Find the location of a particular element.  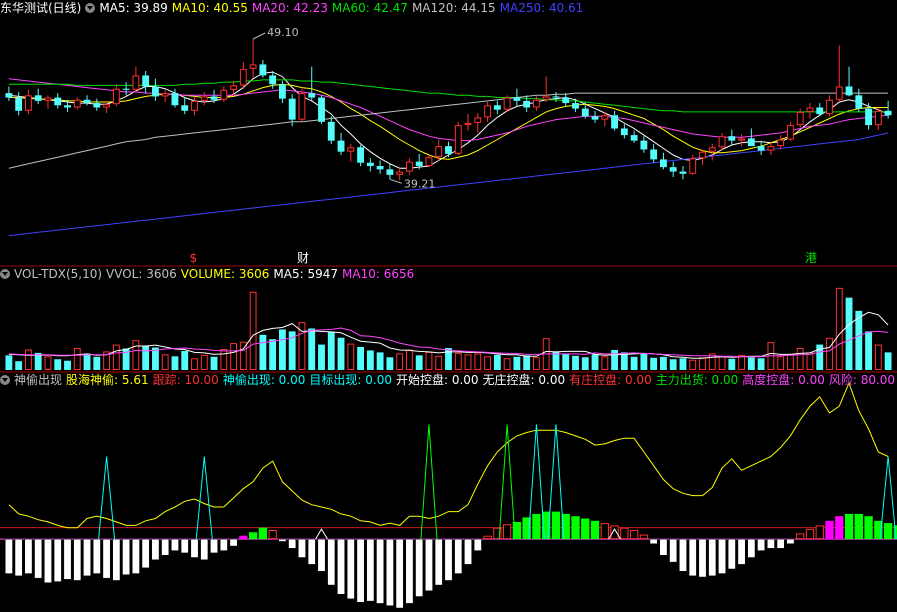

ma-line-ma60 is located at coordinates (448, 96).